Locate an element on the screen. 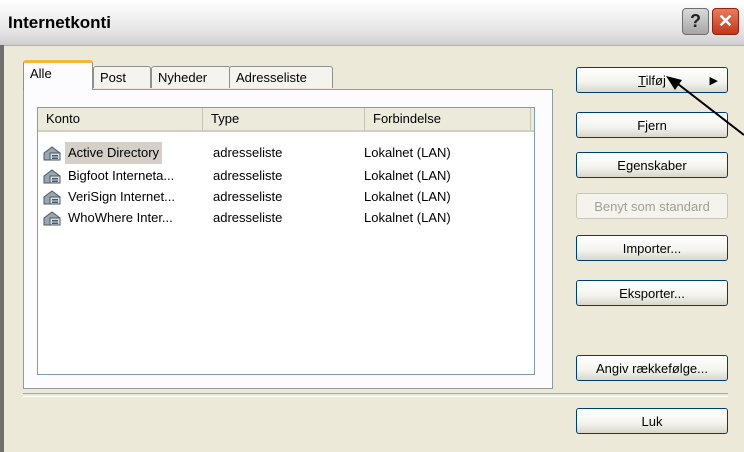 The width and height of the screenshot is (744, 452). tab-directory-service: Adresseliste is located at coordinates (281, 77).